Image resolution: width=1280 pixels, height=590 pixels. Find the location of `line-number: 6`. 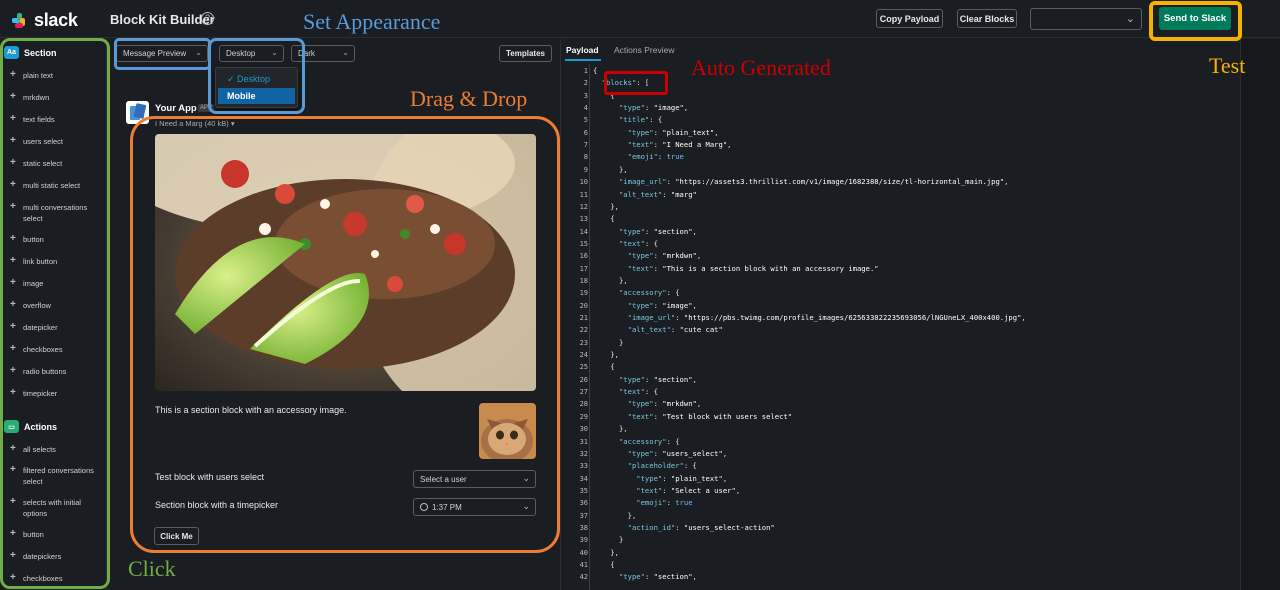

line-number: 6 is located at coordinates (585, 132).